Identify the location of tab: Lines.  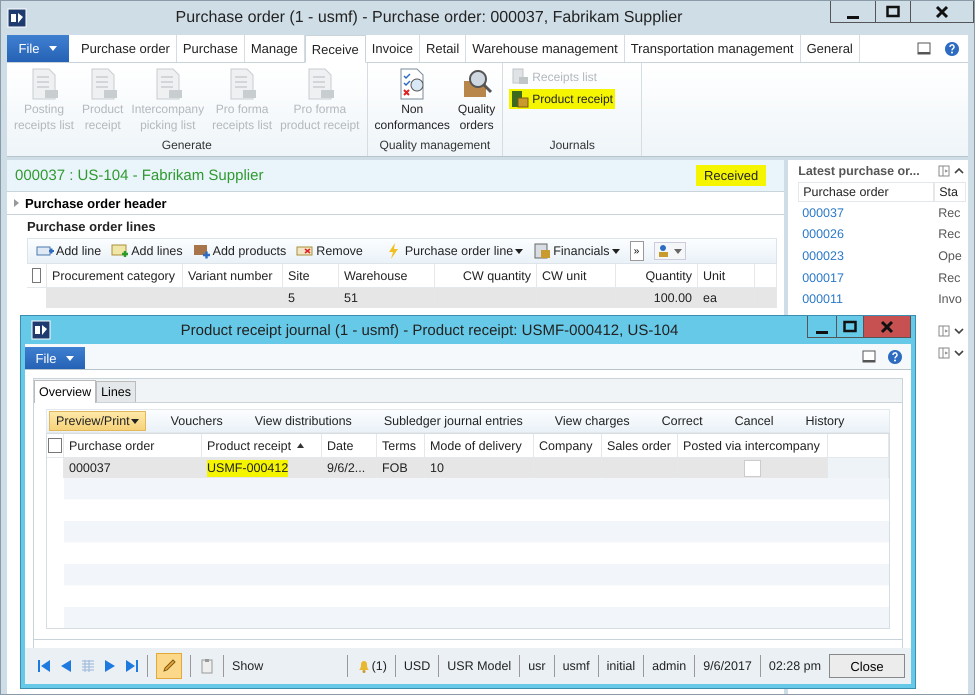
(116, 391).